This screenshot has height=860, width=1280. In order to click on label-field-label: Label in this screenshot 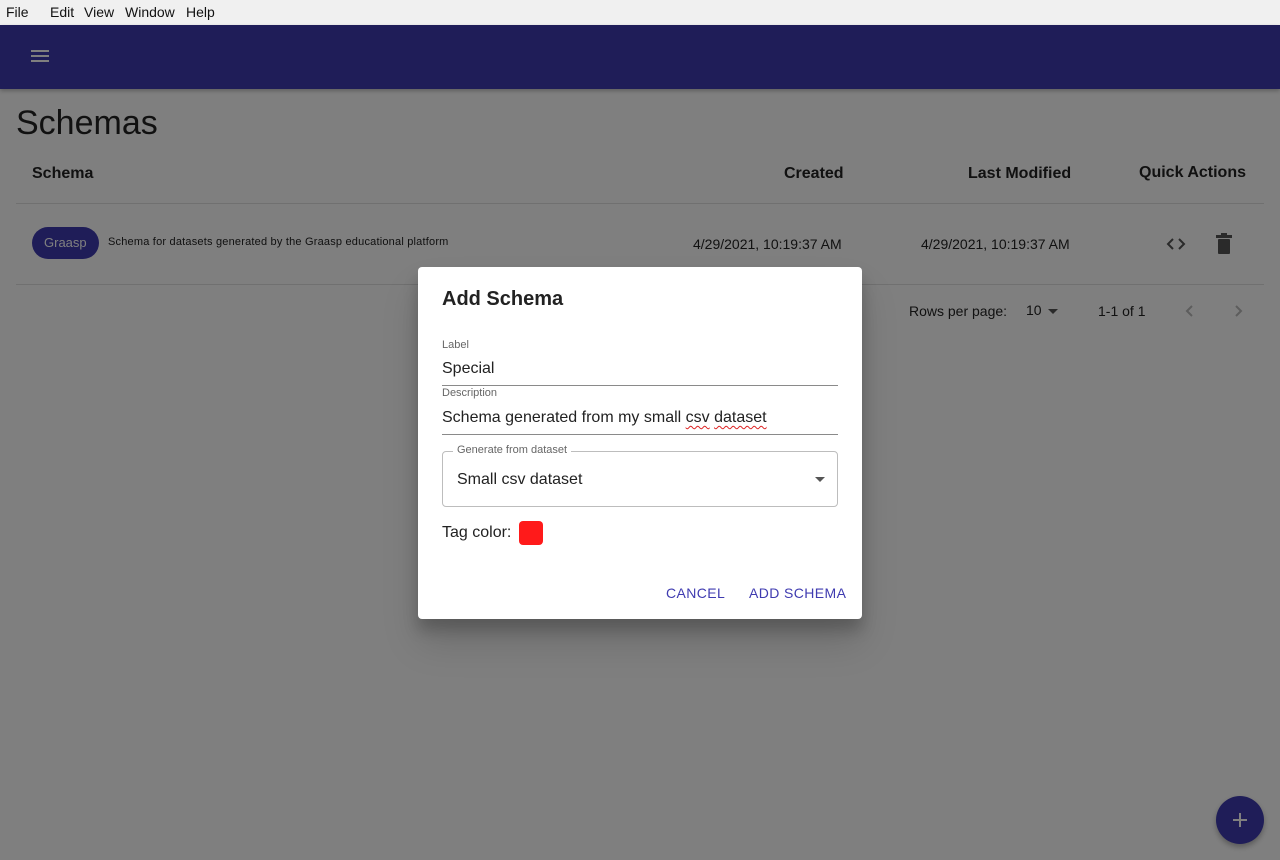, I will do `click(455, 345)`.